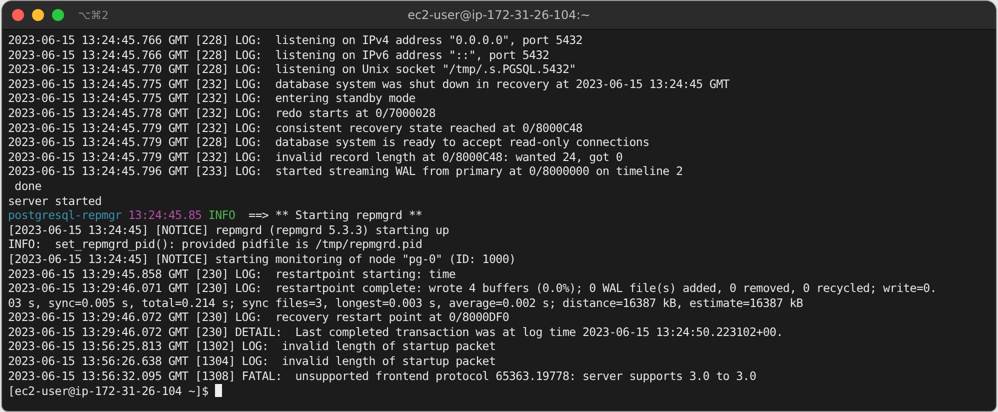 Image resolution: width=998 pixels, height=412 pixels. What do you see at coordinates (252, 346) in the screenshot?
I see `log-line: 2023-06-15 13:56:25.813 GMT [1302] LOG: invalid length of startup packet` at bounding box center [252, 346].